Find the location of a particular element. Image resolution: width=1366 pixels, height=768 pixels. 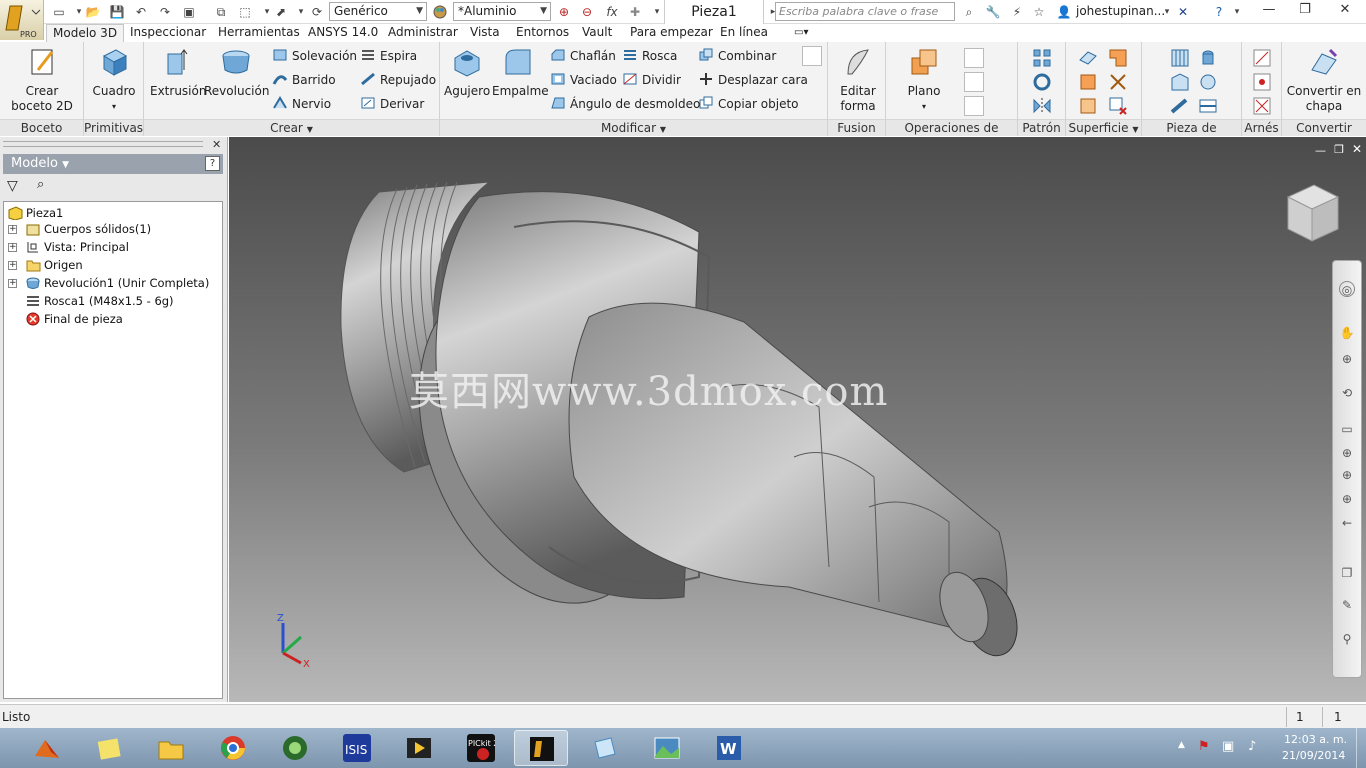

trim-icon is located at coordinates (1118, 82).